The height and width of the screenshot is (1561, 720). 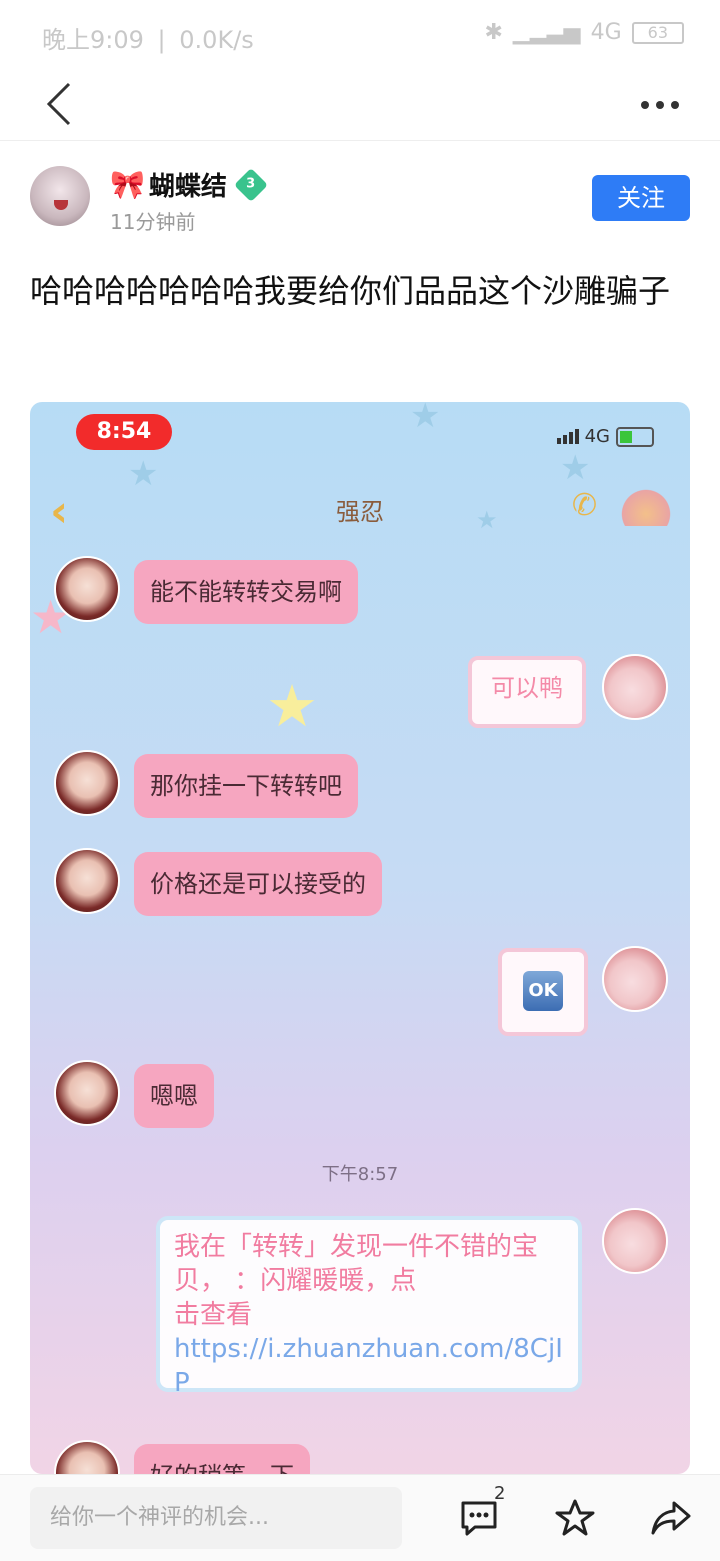 I want to click on comment-bubble-icon, so click(x=479, y=1518).